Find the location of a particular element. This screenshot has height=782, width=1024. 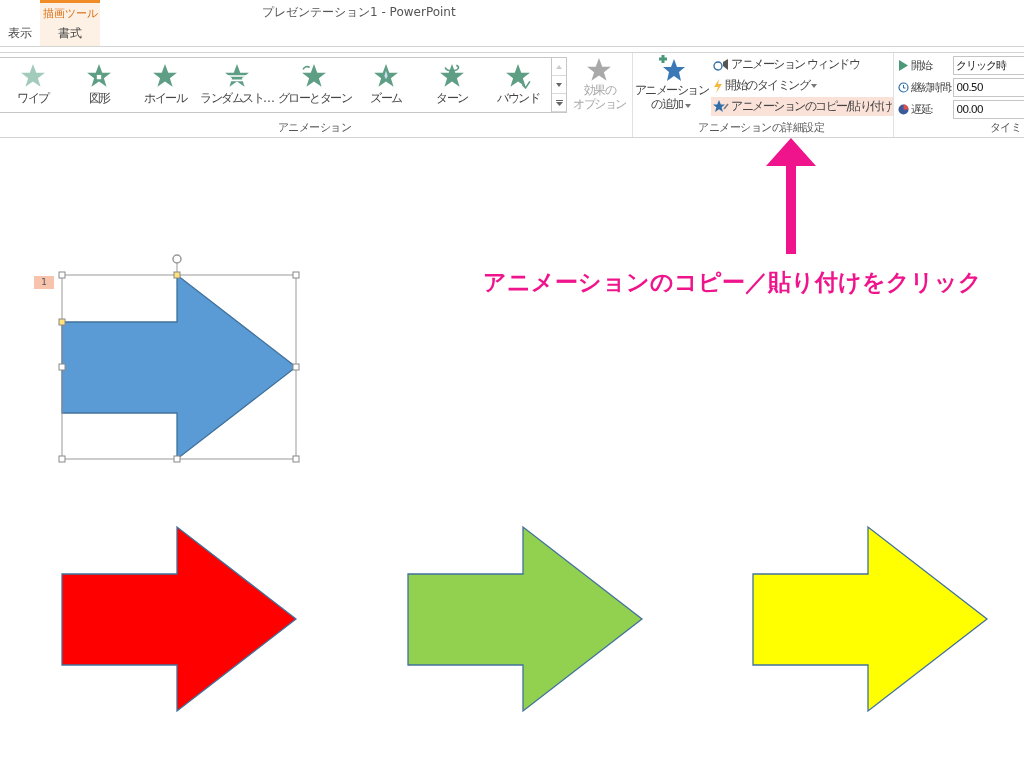

timing-label: 継続時間: is located at coordinates (931, 87).